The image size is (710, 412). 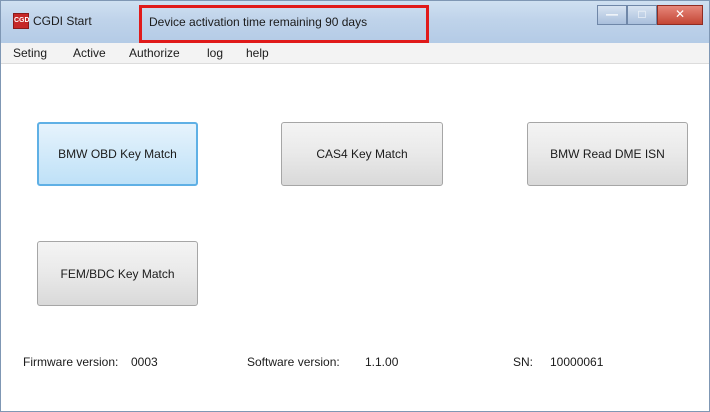 What do you see at coordinates (89, 53) in the screenshot?
I see `menu-item-active: Active` at bounding box center [89, 53].